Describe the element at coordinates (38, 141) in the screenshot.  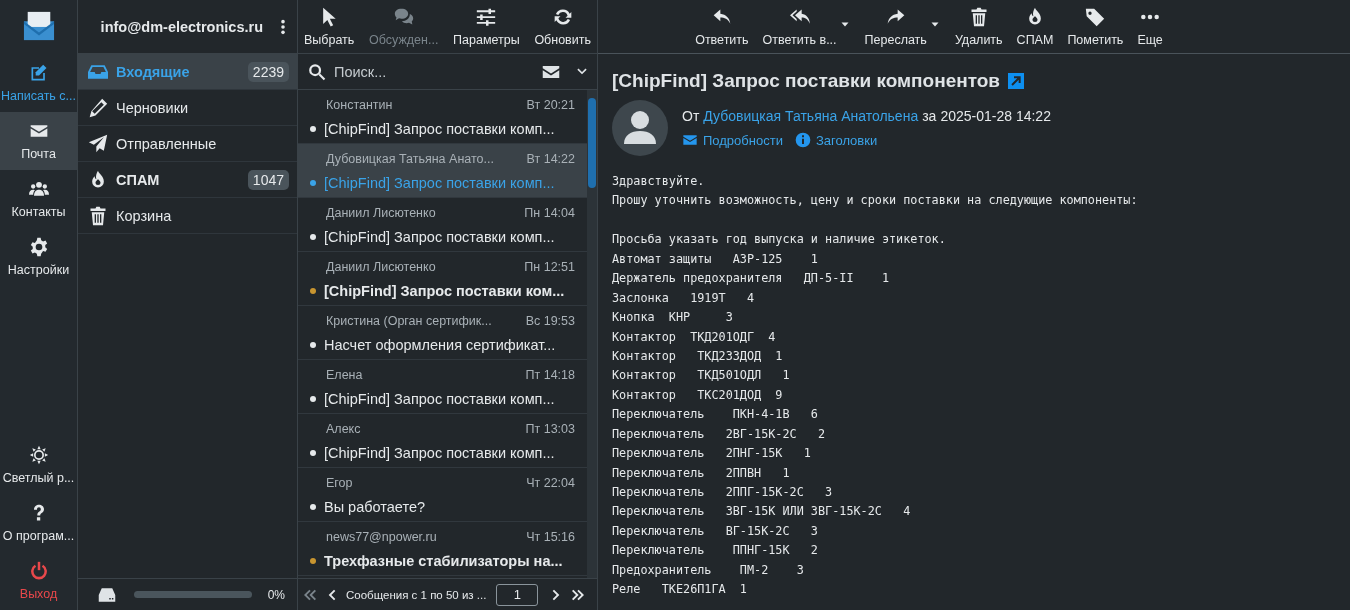
I see `nav-item: Почта` at that location.